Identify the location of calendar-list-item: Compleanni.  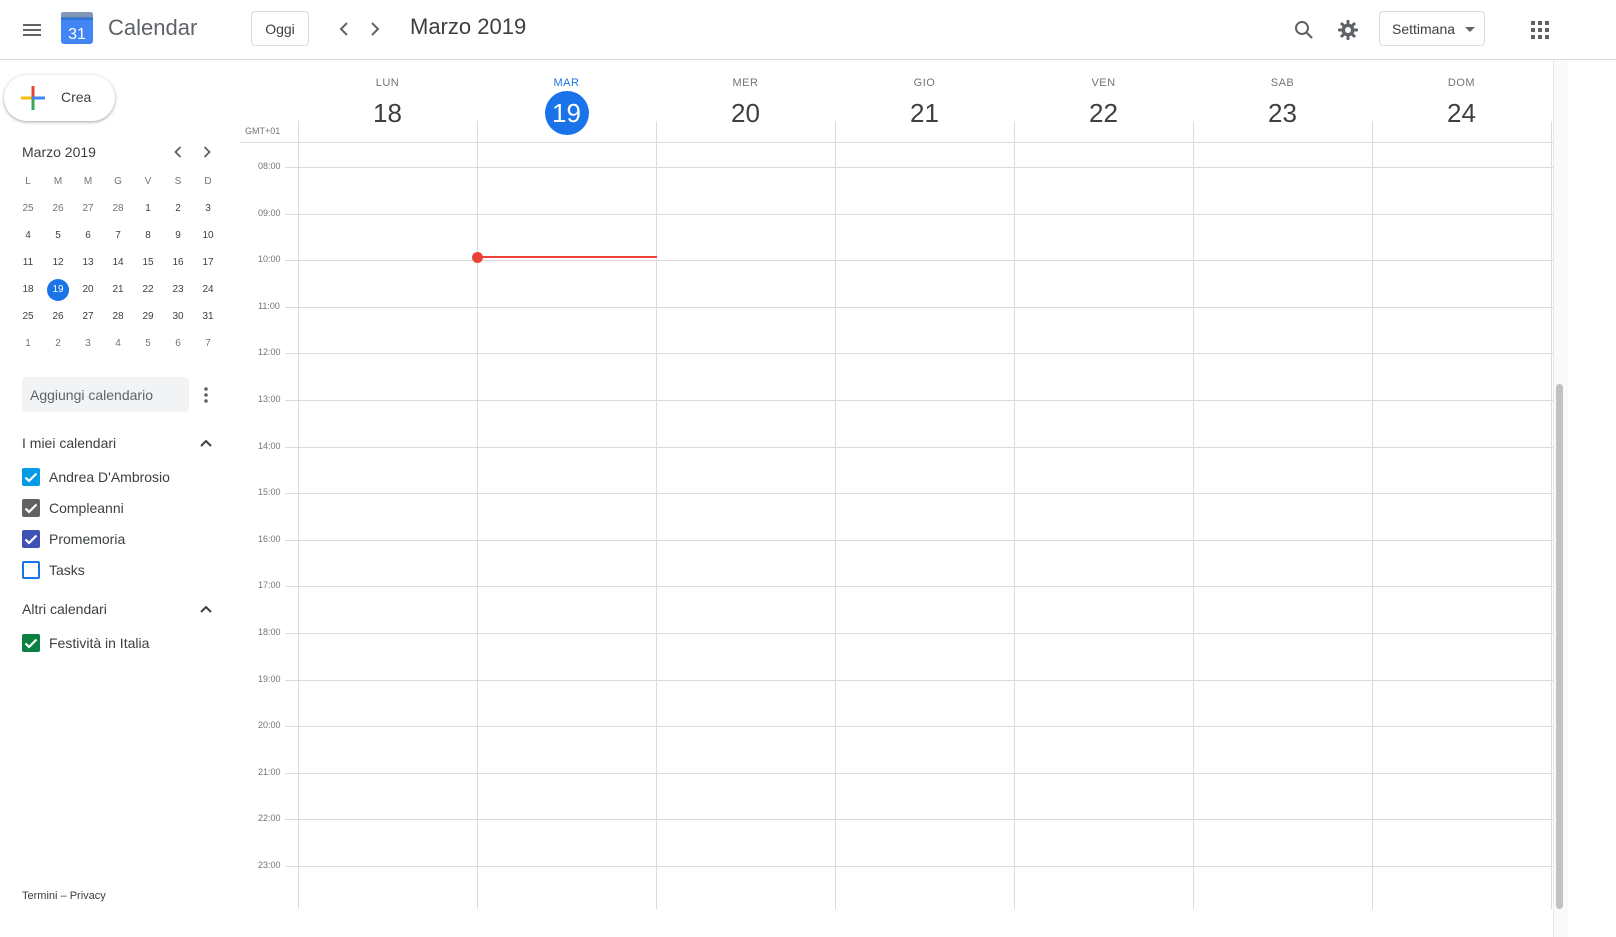
(73, 508).